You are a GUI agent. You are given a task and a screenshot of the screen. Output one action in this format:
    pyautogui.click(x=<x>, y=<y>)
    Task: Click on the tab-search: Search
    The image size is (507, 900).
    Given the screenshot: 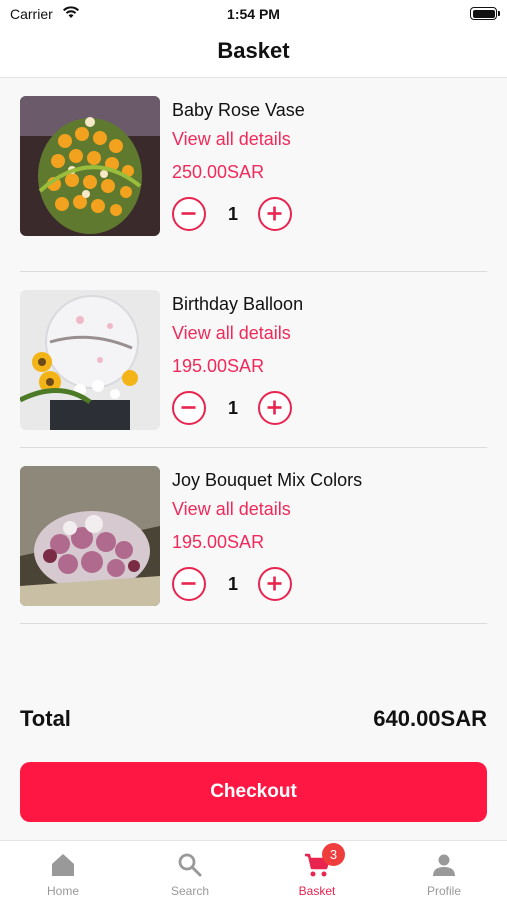 What is the action you would take?
    pyautogui.click(x=190, y=870)
    